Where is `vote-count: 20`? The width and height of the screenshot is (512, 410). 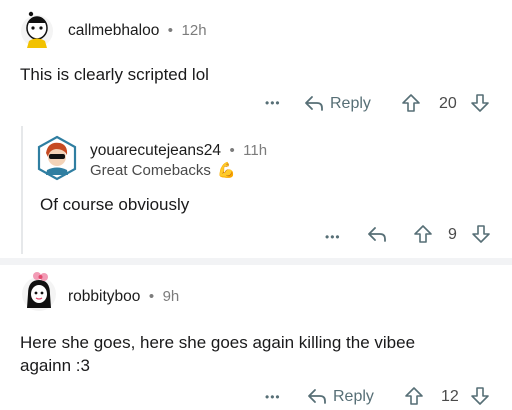 vote-count: 20 is located at coordinates (448, 103).